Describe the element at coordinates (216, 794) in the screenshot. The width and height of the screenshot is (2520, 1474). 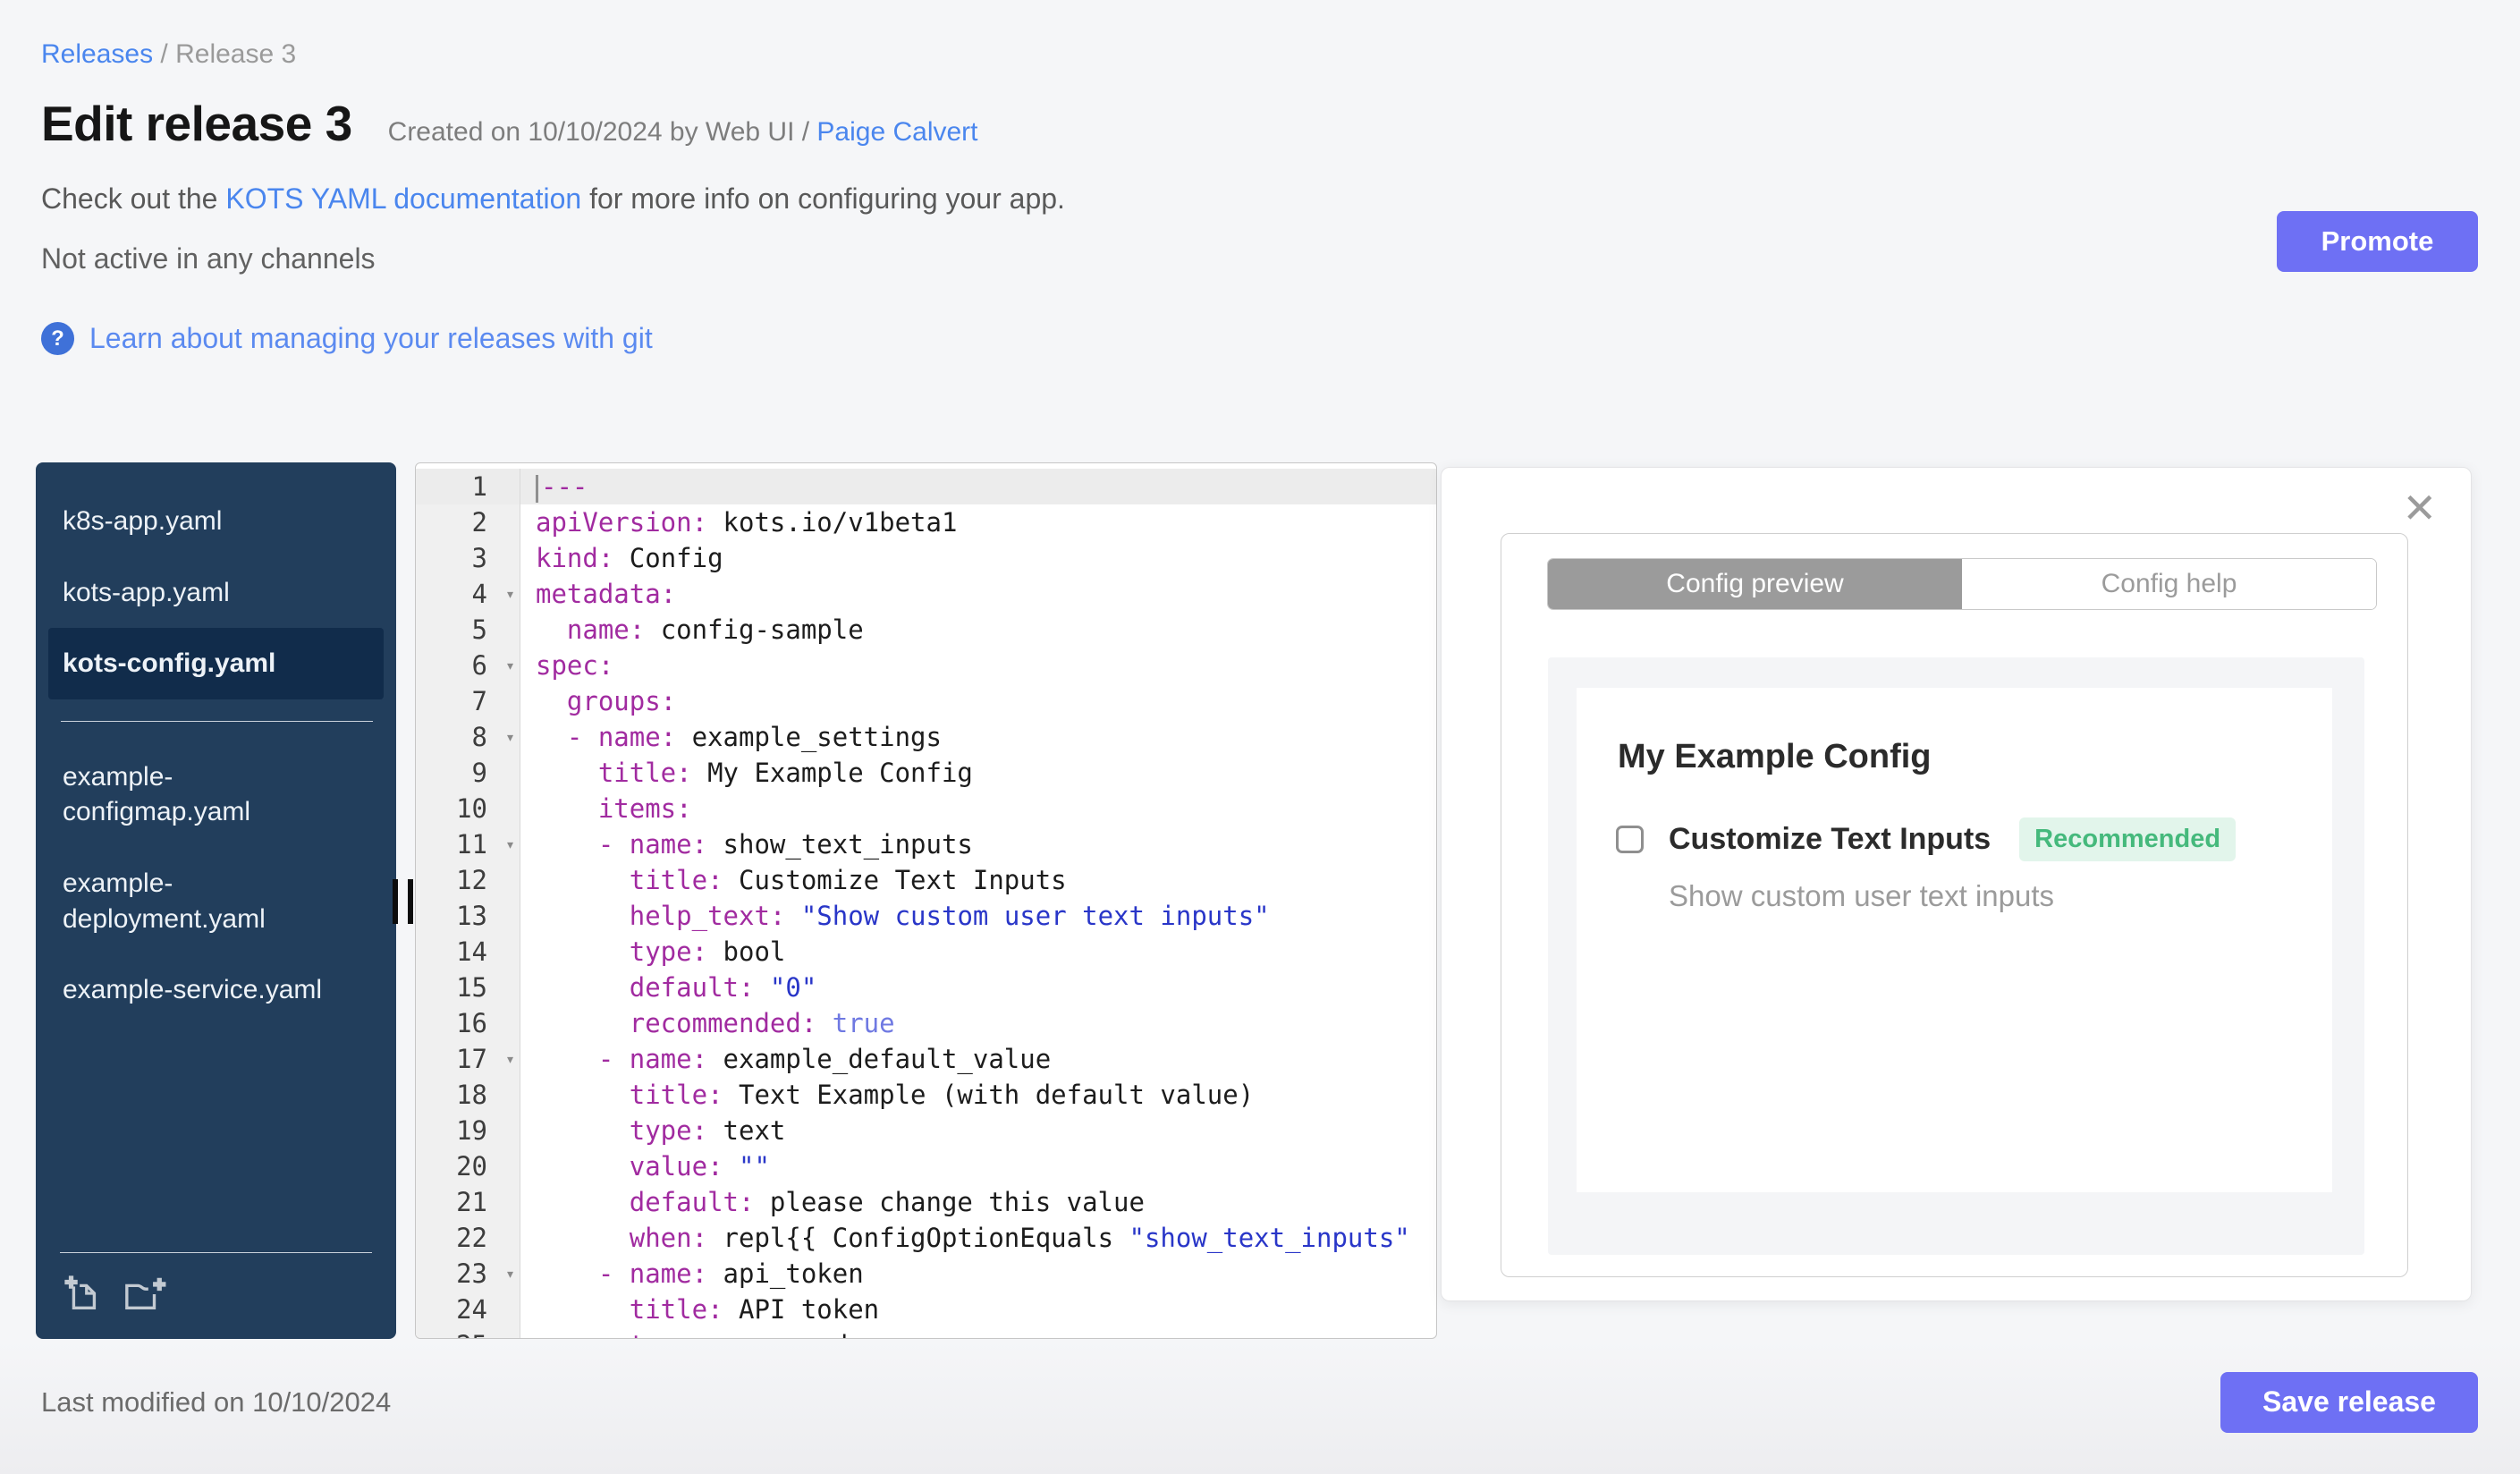
I see `sidebar-file-example-configmap-yaml: example-configmap.yaml` at that location.